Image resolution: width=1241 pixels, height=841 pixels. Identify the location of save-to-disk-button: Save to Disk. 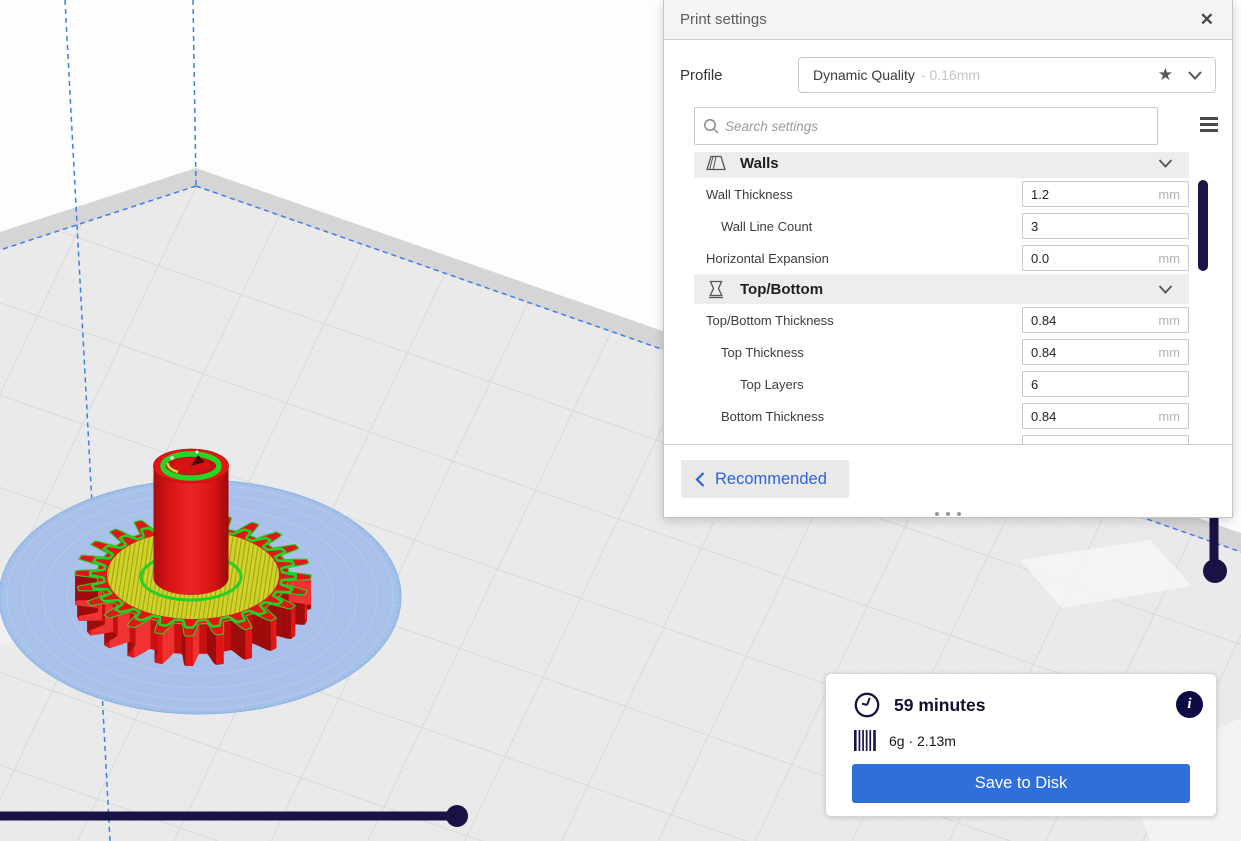
(1021, 783).